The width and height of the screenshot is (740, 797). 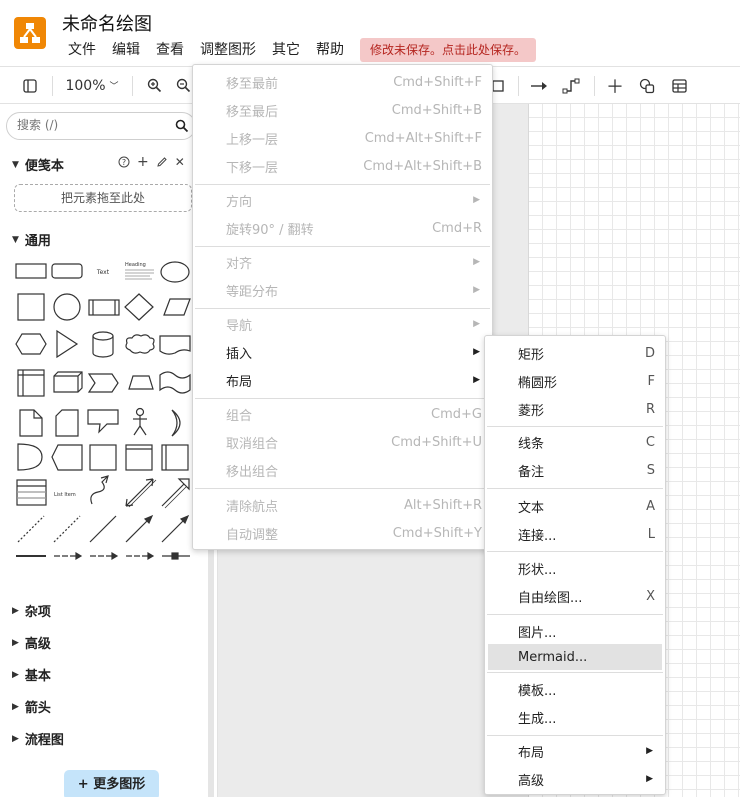 I want to click on shapes-icon, so click(x=647, y=85).